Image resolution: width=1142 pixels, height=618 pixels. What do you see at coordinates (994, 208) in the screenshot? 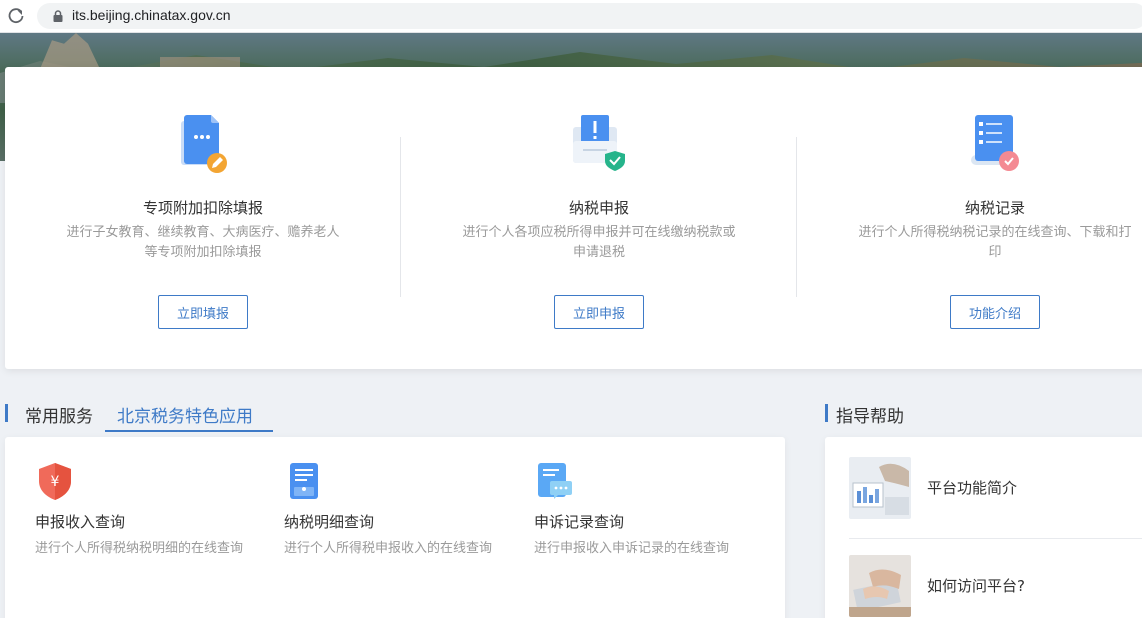
I see `service-title: 纳税记录` at bounding box center [994, 208].